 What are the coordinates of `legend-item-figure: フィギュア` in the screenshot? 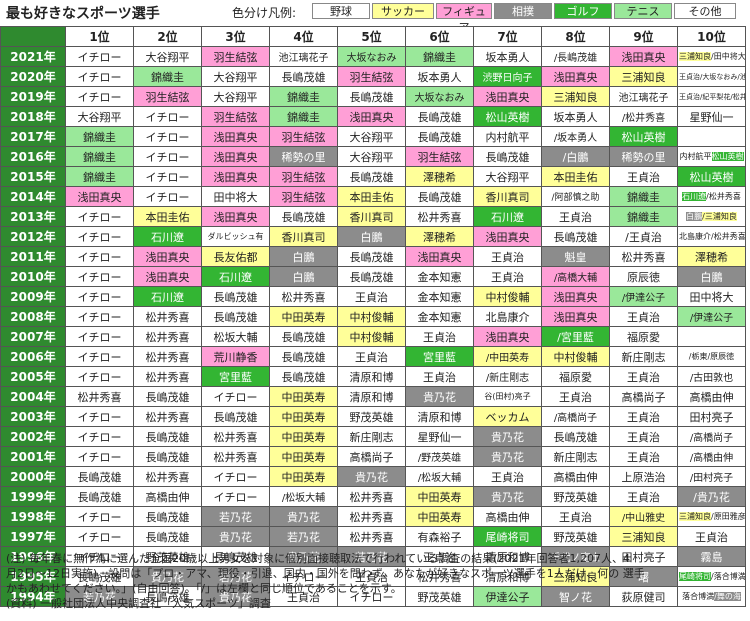 It's located at (464, 18).